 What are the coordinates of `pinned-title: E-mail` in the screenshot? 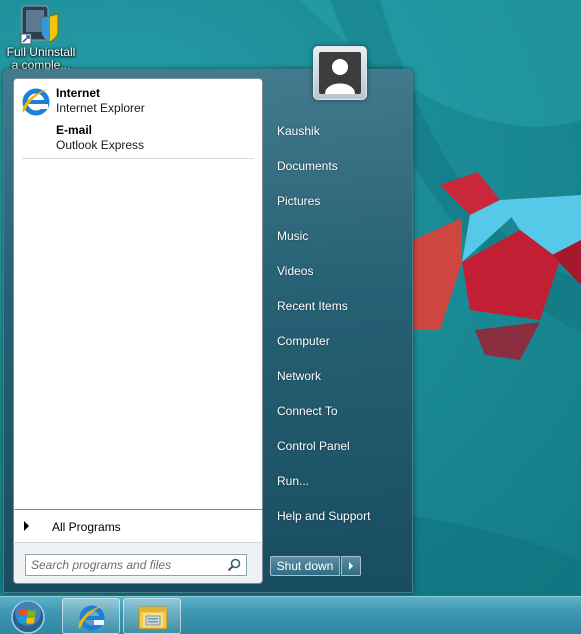 It's located at (74, 130).